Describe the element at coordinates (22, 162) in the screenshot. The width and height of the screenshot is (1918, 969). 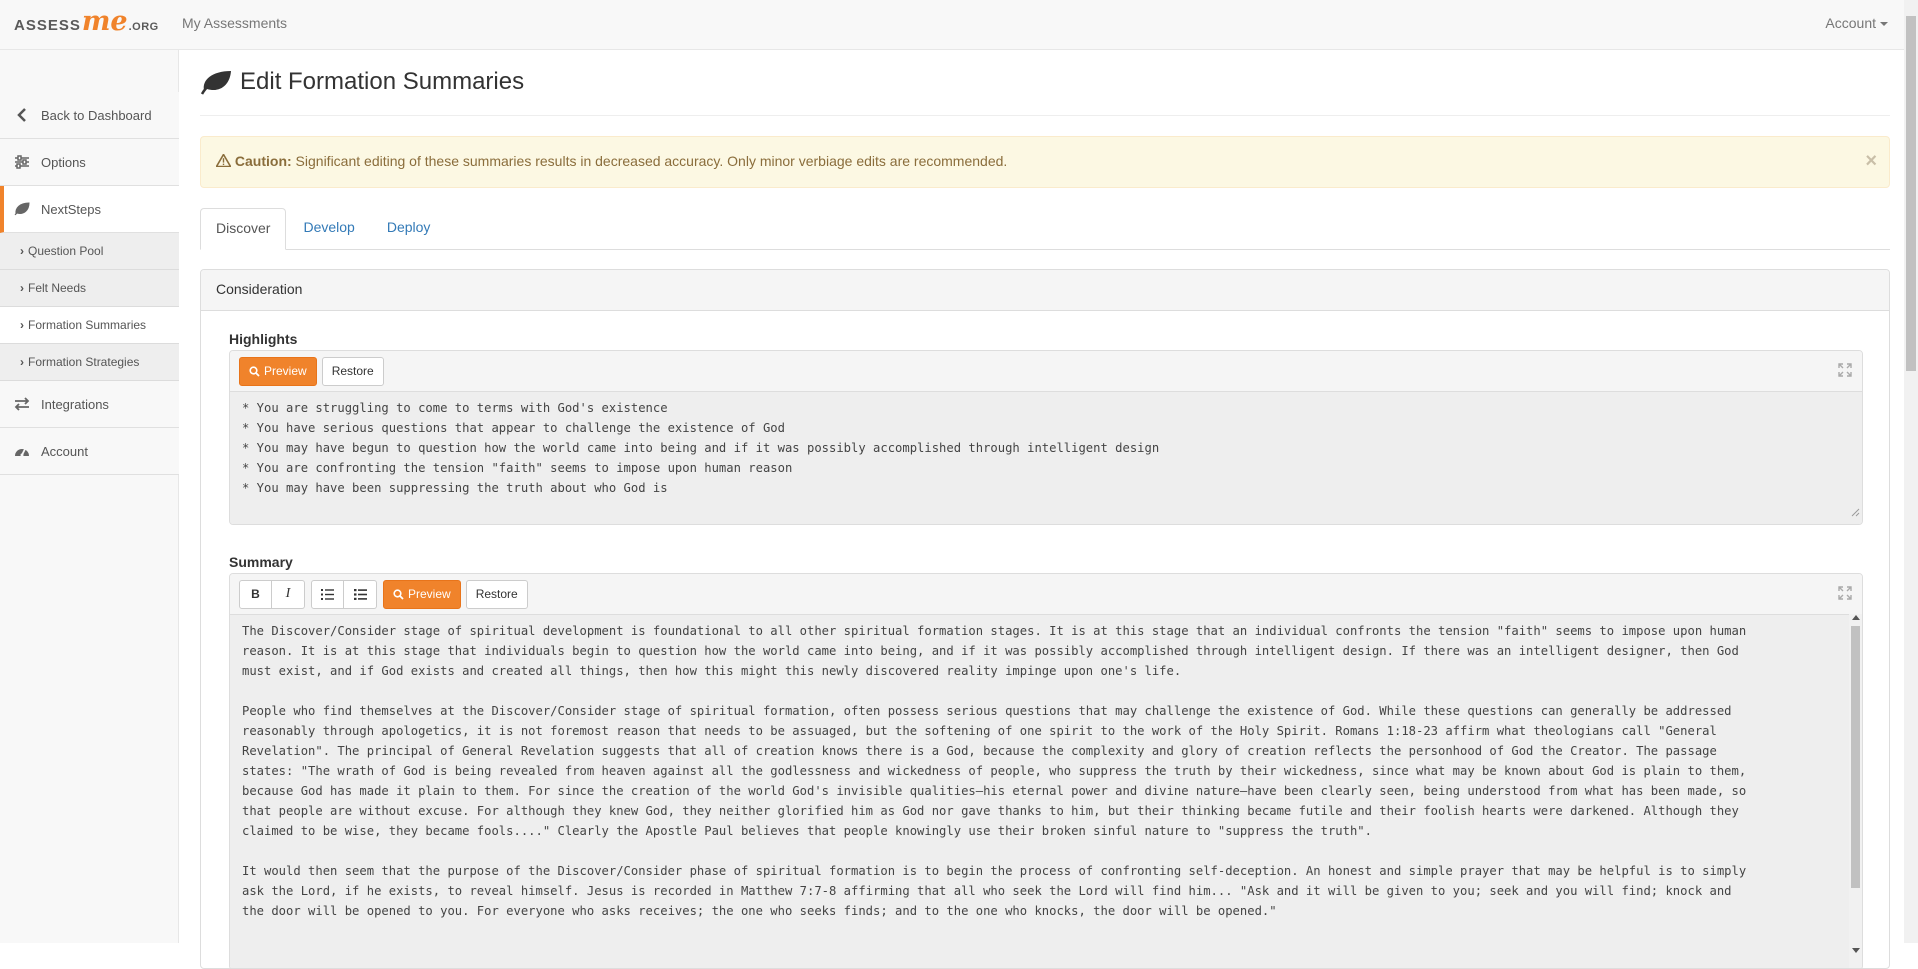
I see `sliders-icon` at that location.